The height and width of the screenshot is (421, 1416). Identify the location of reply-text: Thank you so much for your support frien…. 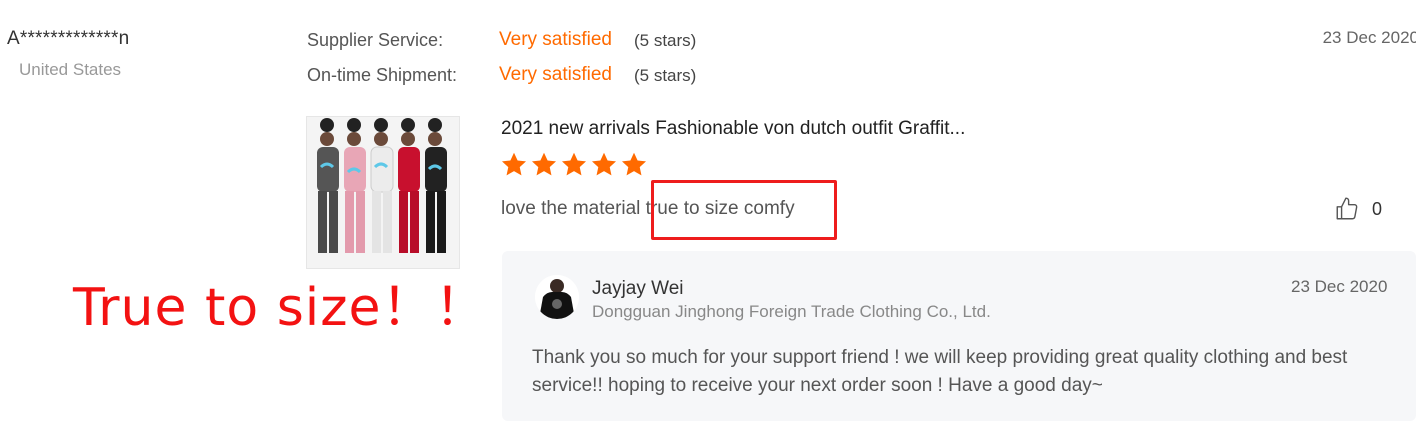
(940, 371).